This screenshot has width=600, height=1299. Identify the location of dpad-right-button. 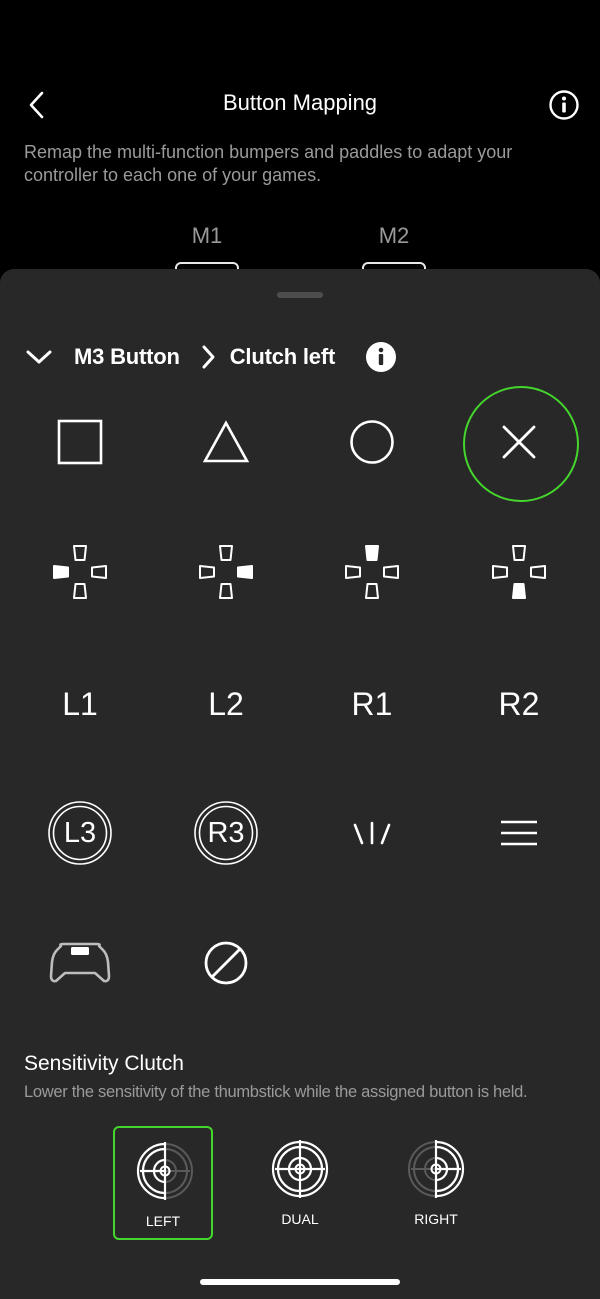
(226, 572).